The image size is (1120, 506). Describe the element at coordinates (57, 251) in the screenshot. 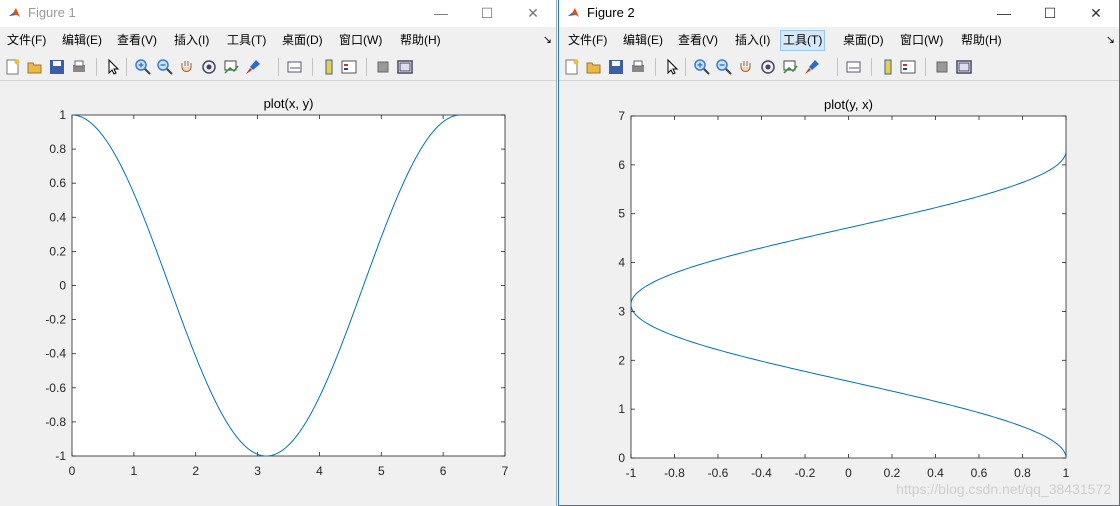

I see `y-tick-label: 0.2` at that location.